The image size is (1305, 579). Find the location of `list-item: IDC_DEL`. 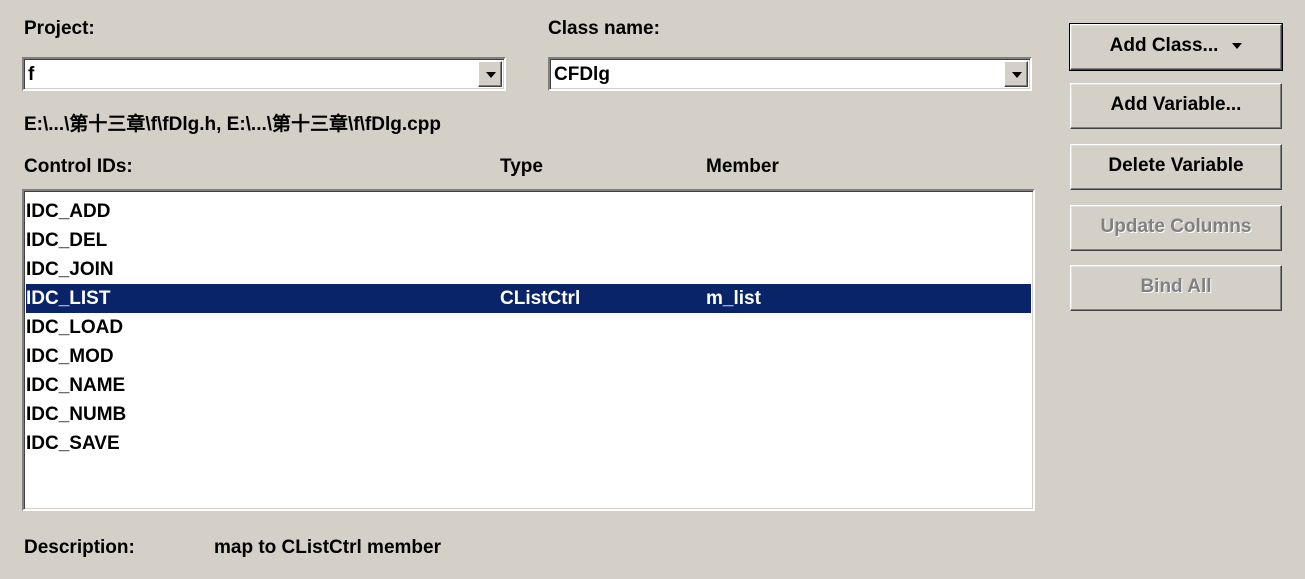

list-item: IDC_DEL is located at coordinates (528, 240).